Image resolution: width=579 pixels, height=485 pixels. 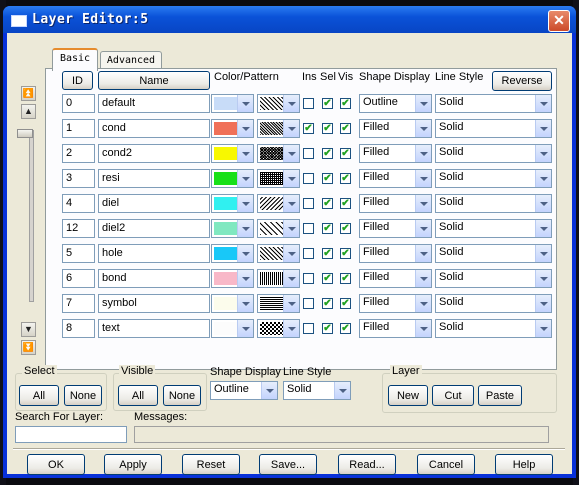 I want to click on apply-button: Apply, so click(x=133, y=464).